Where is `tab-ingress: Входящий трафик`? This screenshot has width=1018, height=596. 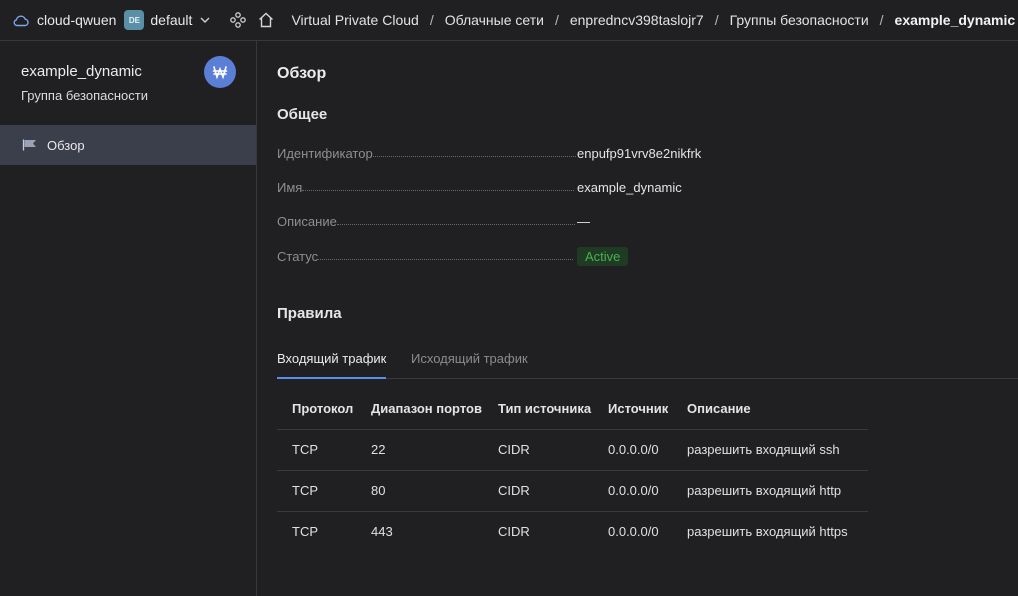 tab-ingress: Входящий трафик is located at coordinates (332, 365).